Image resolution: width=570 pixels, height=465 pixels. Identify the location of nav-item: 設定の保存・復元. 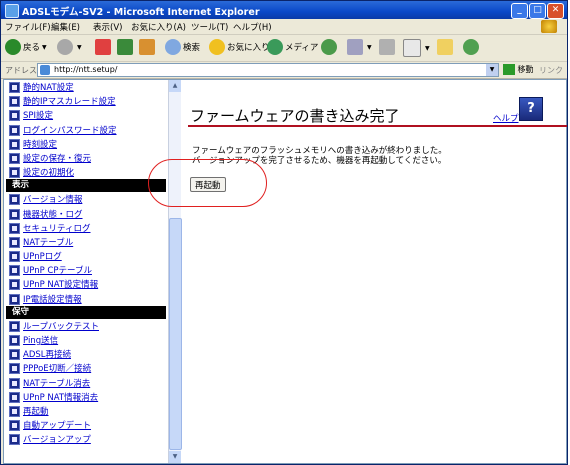
(86, 158).